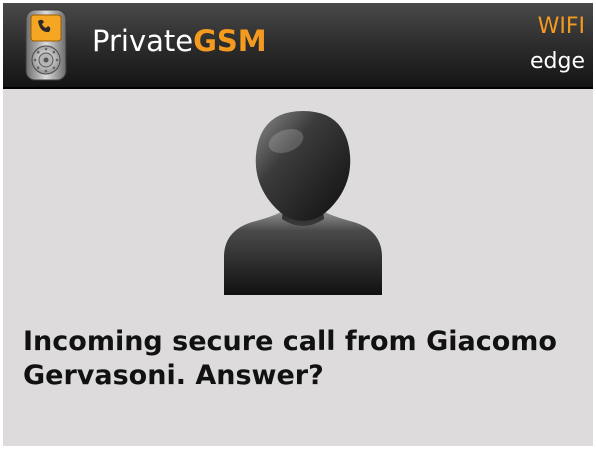  I want to click on app-title: PrivateGSM, so click(179, 41).